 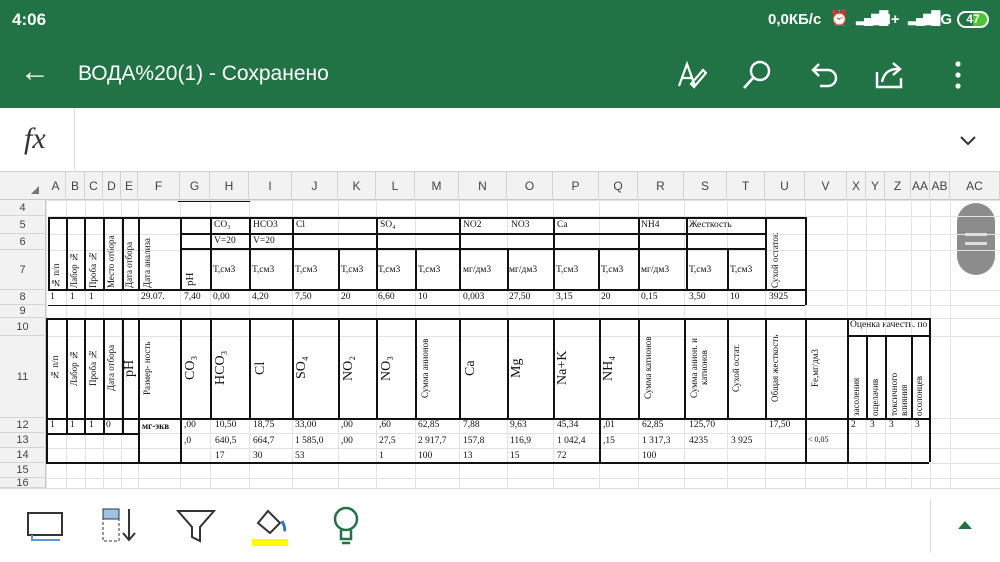 I want to click on t2-cell: 13, so click(x=468, y=456).